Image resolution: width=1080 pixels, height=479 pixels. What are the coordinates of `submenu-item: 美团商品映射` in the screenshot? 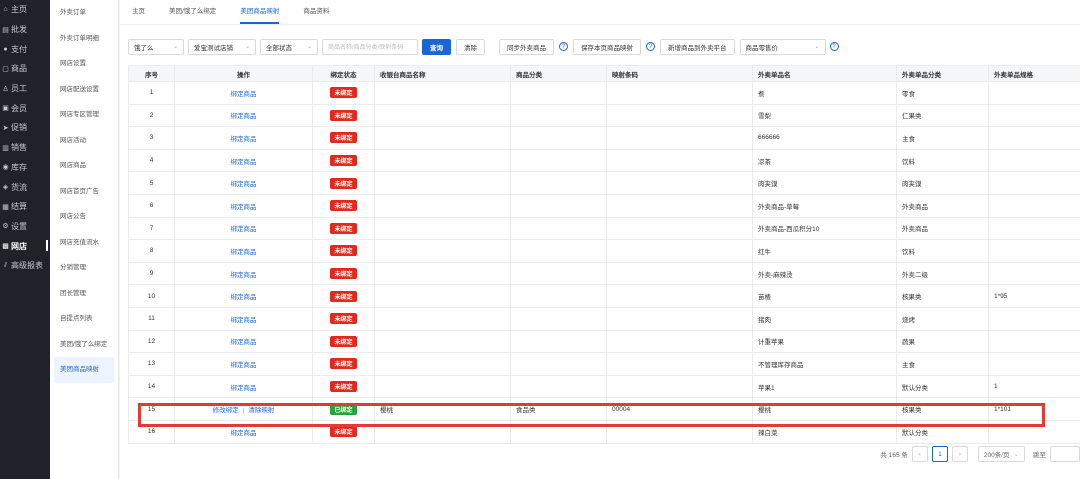 It's located at (84, 370).